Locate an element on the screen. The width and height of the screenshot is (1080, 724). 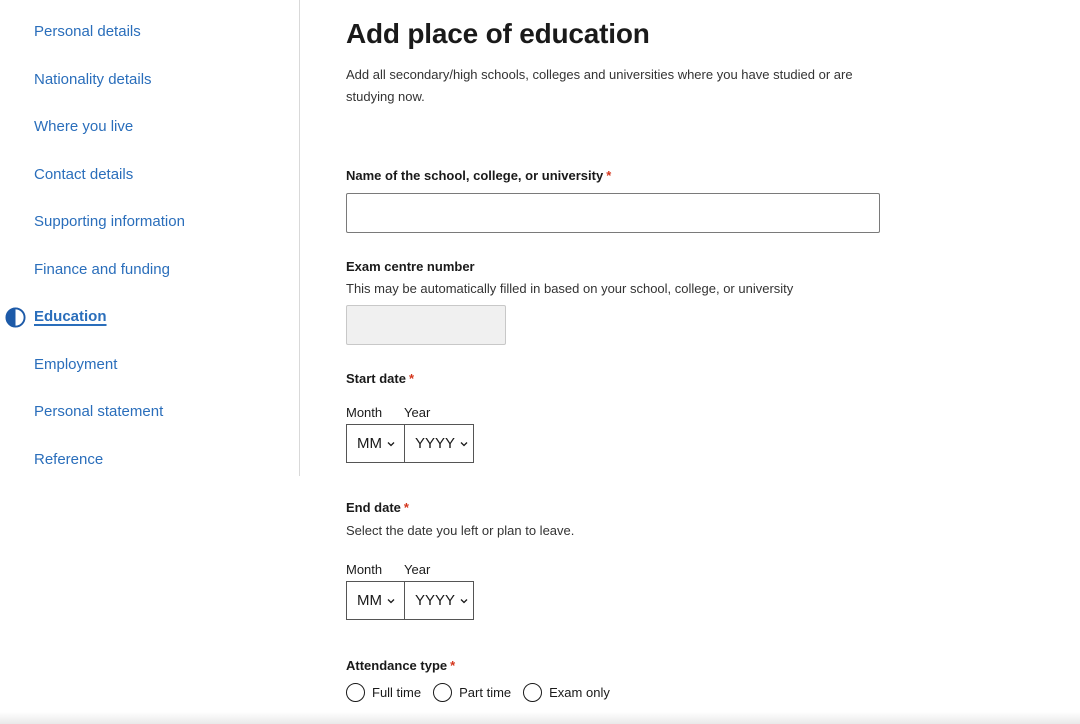
end-year-value: YYYY is located at coordinates (435, 600).